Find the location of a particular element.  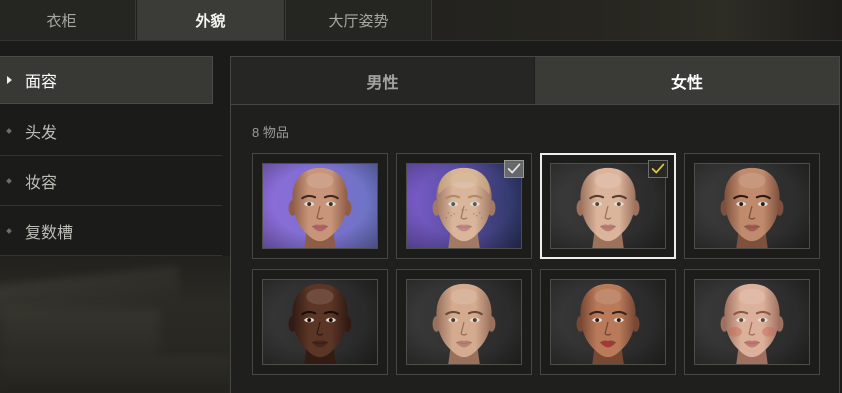

arrow-right-icon is located at coordinates (9, 80).